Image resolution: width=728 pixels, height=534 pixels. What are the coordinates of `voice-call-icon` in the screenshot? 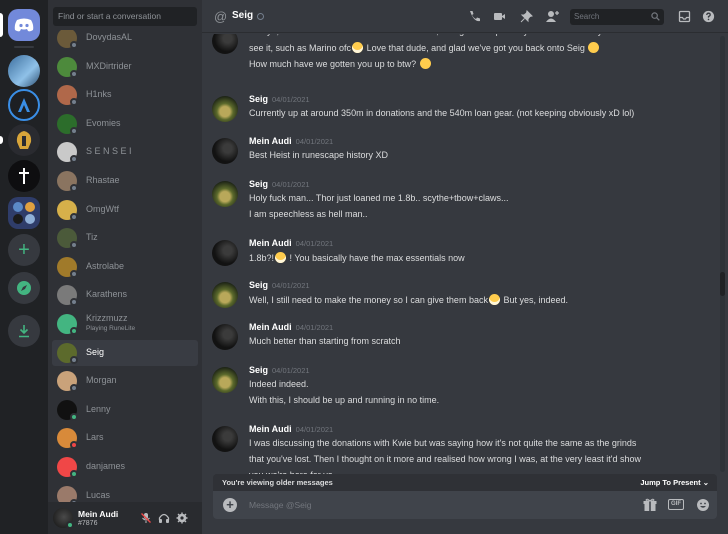 It's located at (474, 16).